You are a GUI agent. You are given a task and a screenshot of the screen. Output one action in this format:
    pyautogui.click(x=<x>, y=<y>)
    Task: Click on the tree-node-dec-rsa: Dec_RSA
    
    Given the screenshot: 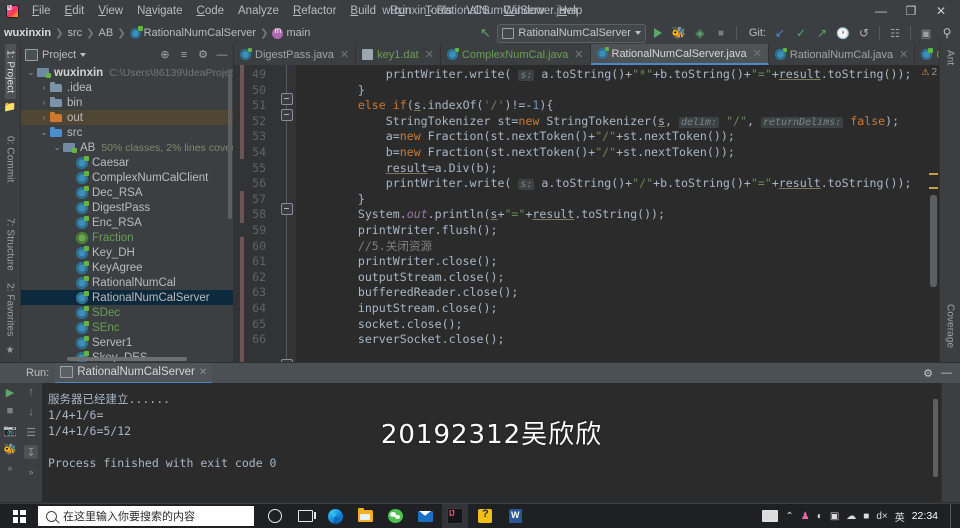 What is the action you would take?
    pyautogui.click(x=127, y=192)
    